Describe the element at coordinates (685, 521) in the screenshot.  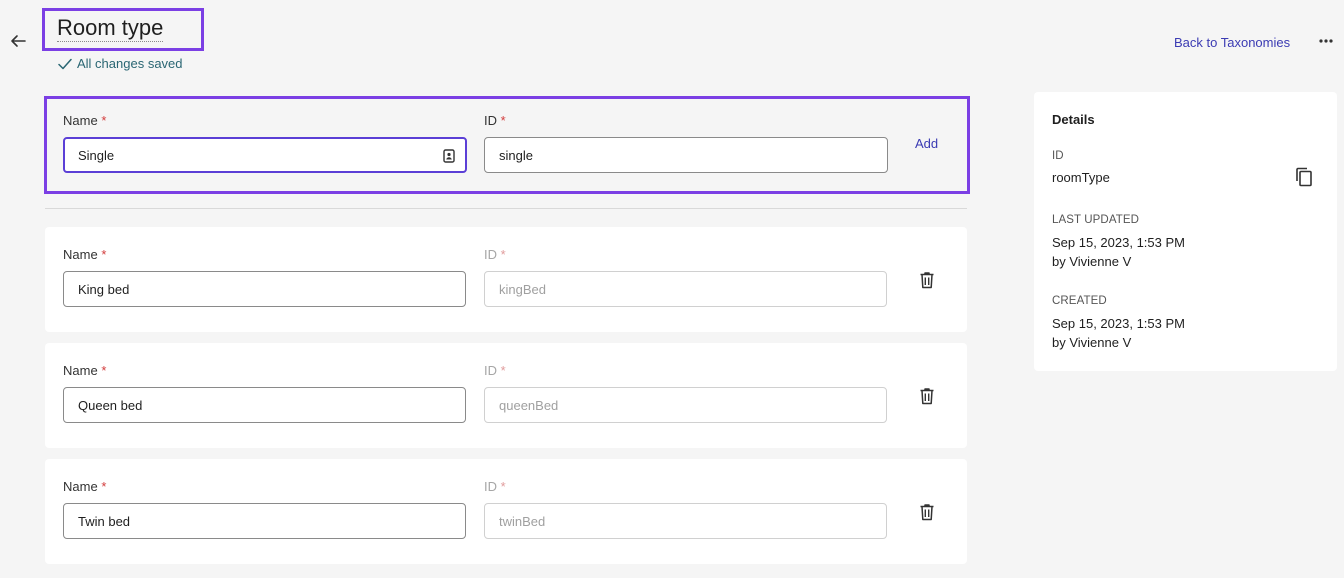
I see `id-input: twinBed` at that location.